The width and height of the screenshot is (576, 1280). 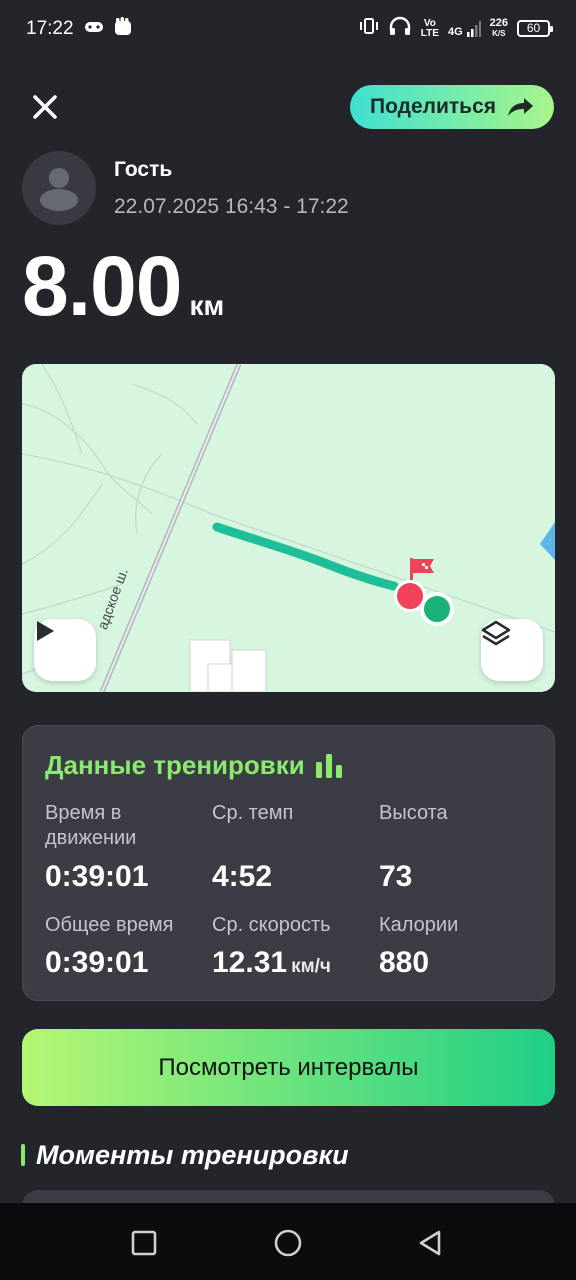 What do you see at coordinates (65, 650) in the screenshot?
I see `replay-route-button` at bounding box center [65, 650].